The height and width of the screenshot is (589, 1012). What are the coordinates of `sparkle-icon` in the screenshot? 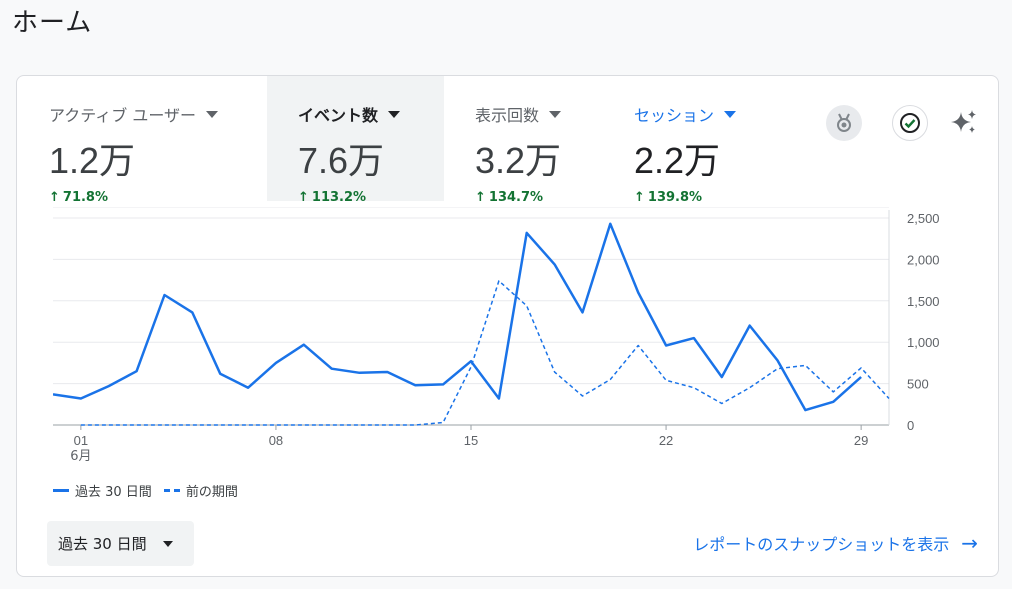 It's located at (964, 123).